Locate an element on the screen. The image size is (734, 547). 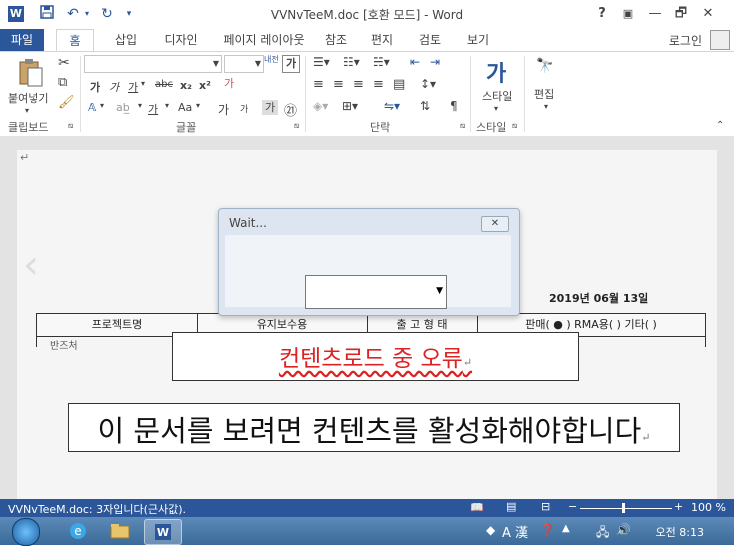
cut-icon: ✂ is located at coordinates (64, 63).